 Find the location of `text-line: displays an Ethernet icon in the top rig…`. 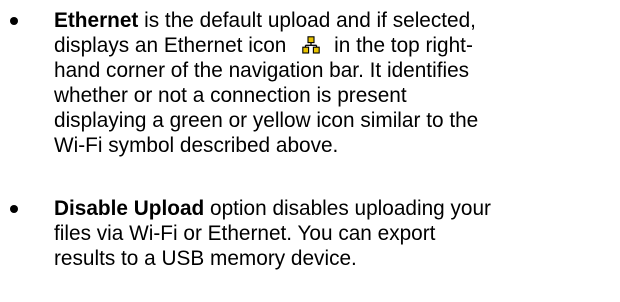

text-line: displays an Ethernet icon in the top rig… is located at coordinates (263, 46).